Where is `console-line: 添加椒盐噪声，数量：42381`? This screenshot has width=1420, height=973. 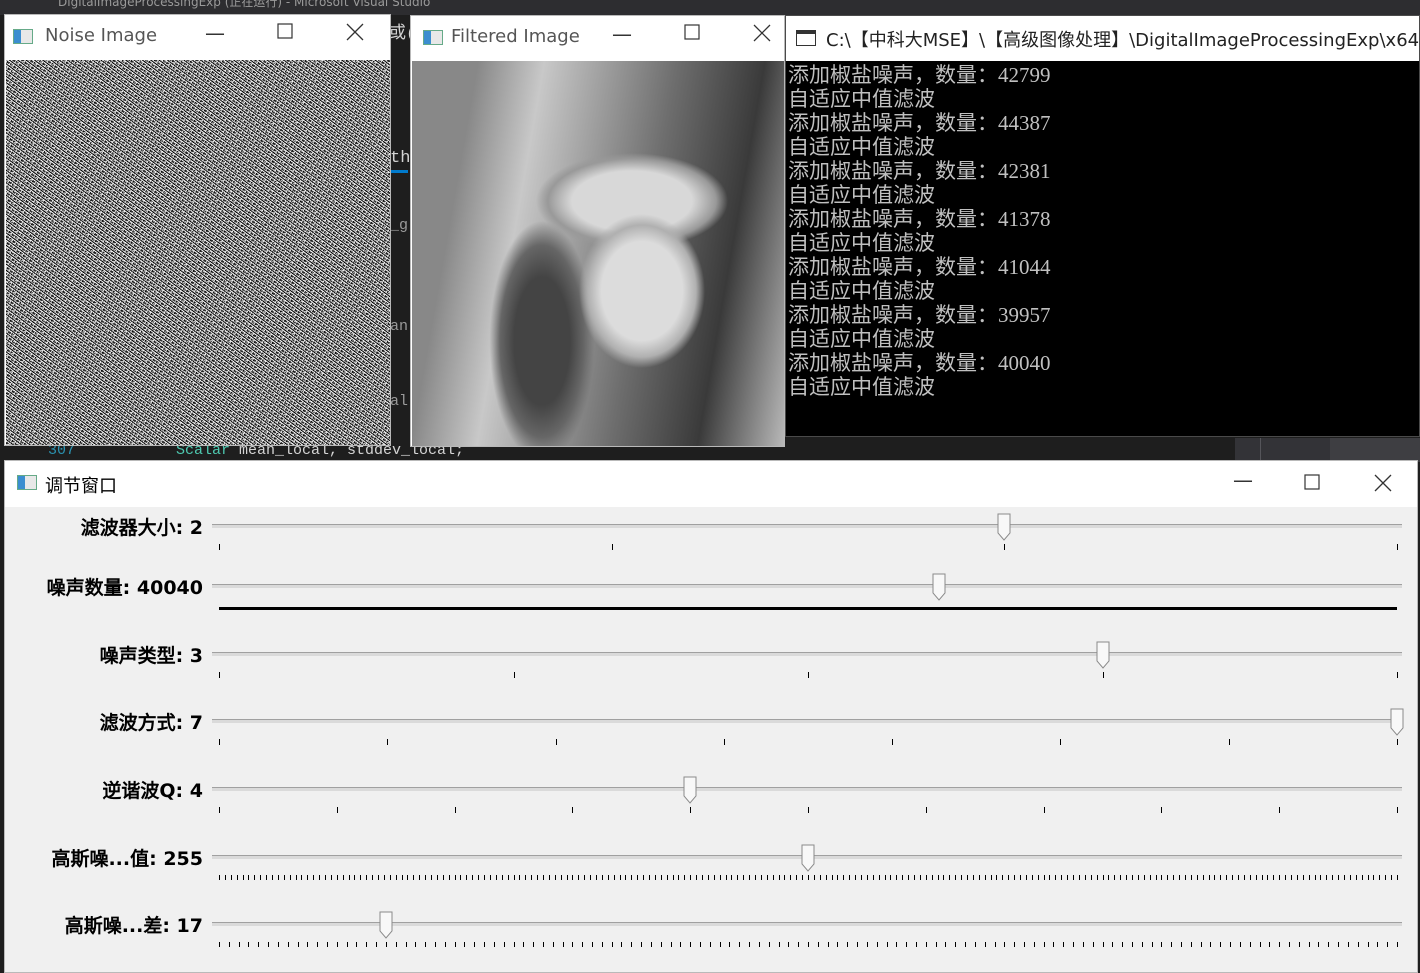 console-line: 添加椒盐噪声，数量：42381 is located at coordinates (919, 171).